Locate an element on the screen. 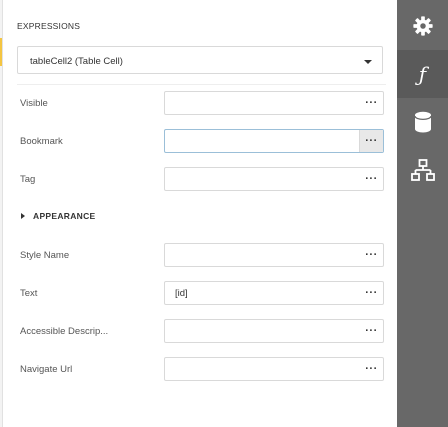  bookmark-field: ··· is located at coordinates (274, 141).